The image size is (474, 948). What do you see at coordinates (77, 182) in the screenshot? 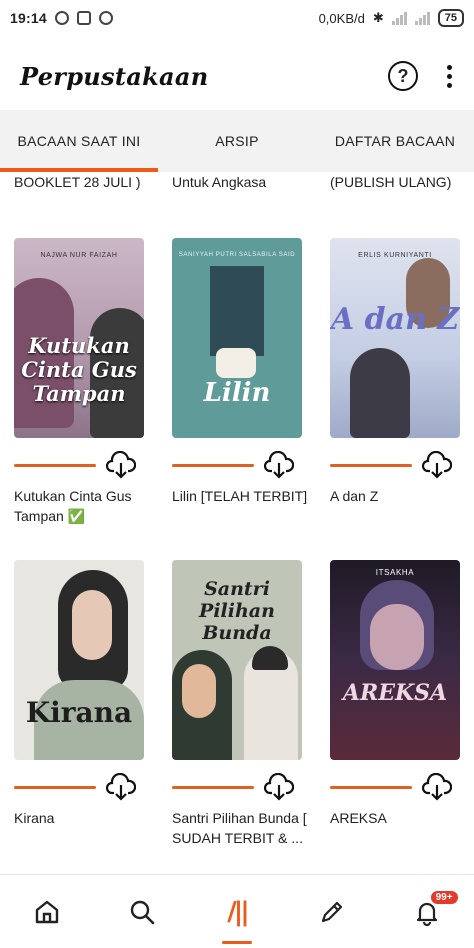
I see `partial-book-title: BOOKLET 28 JULI )` at bounding box center [77, 182].